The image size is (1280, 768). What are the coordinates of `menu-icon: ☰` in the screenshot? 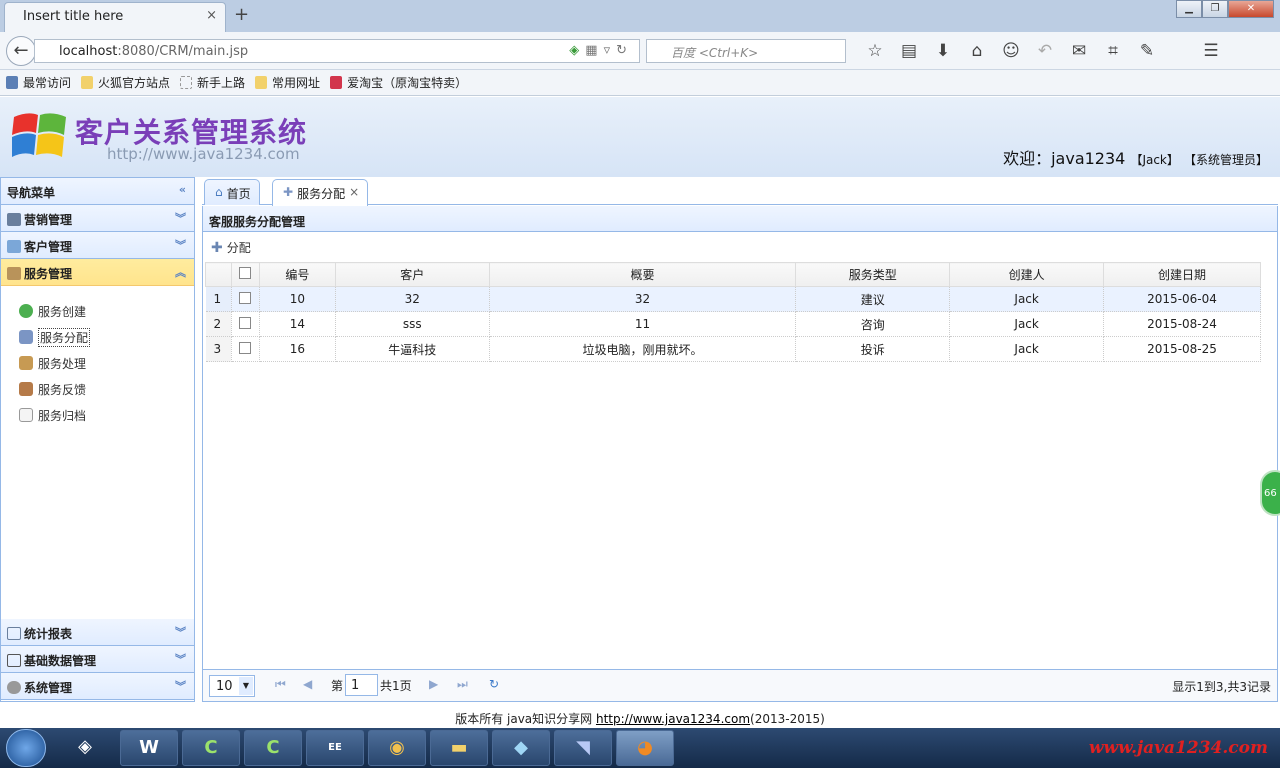 It's located at (1211, 51).